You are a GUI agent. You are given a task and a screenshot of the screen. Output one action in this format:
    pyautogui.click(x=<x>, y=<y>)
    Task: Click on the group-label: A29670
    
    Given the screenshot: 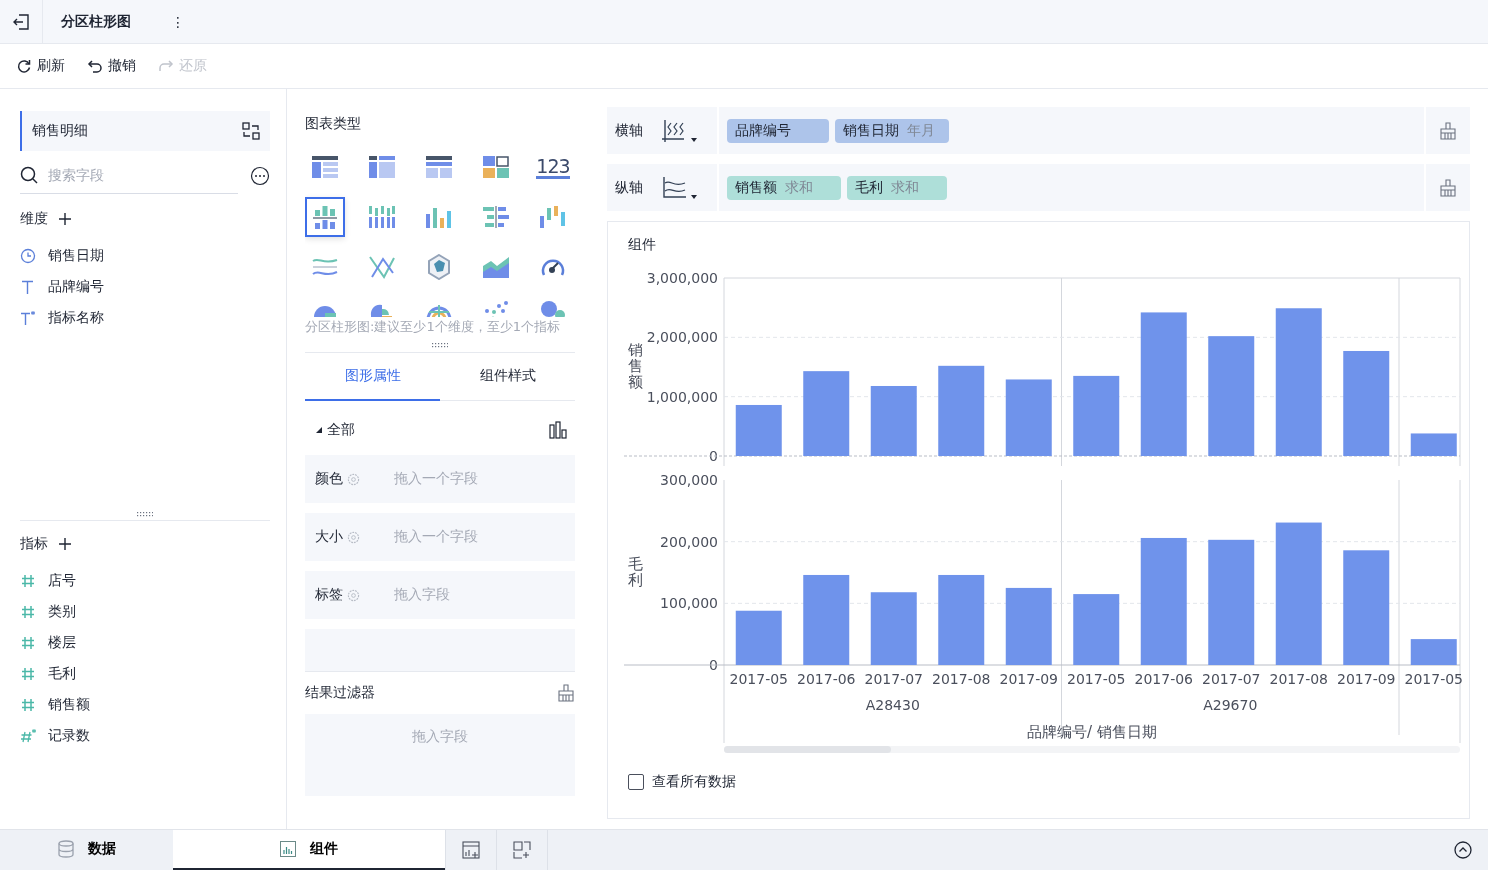 What is the action you would take?
    pyautogui.click(x=1230, y=705)
    